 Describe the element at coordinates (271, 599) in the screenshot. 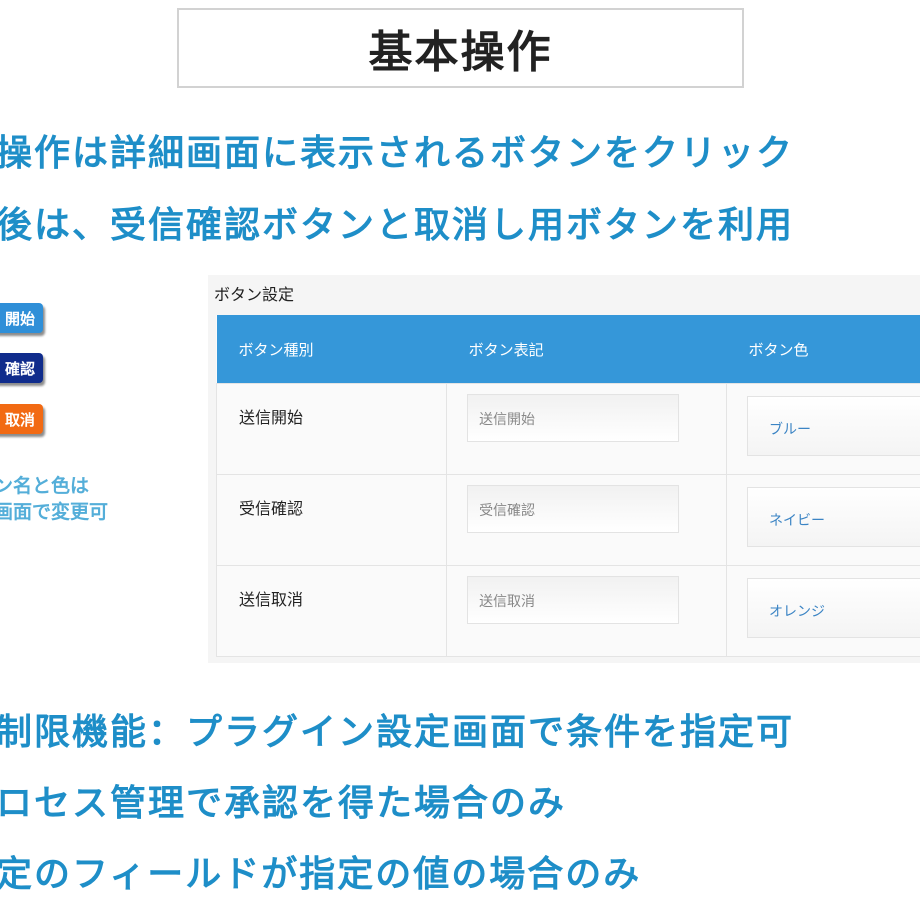

I see `type-text: 送信取消` at that location.